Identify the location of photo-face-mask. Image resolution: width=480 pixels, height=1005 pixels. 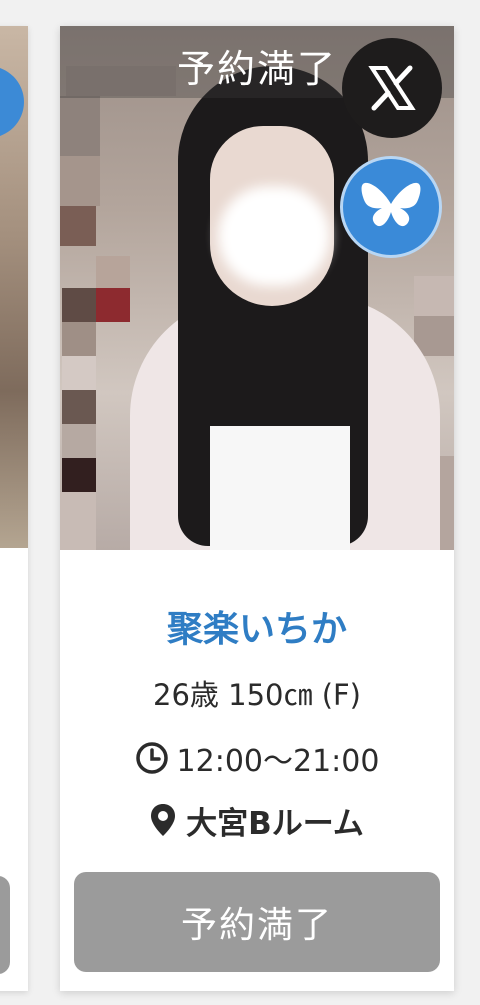
(274, 236).